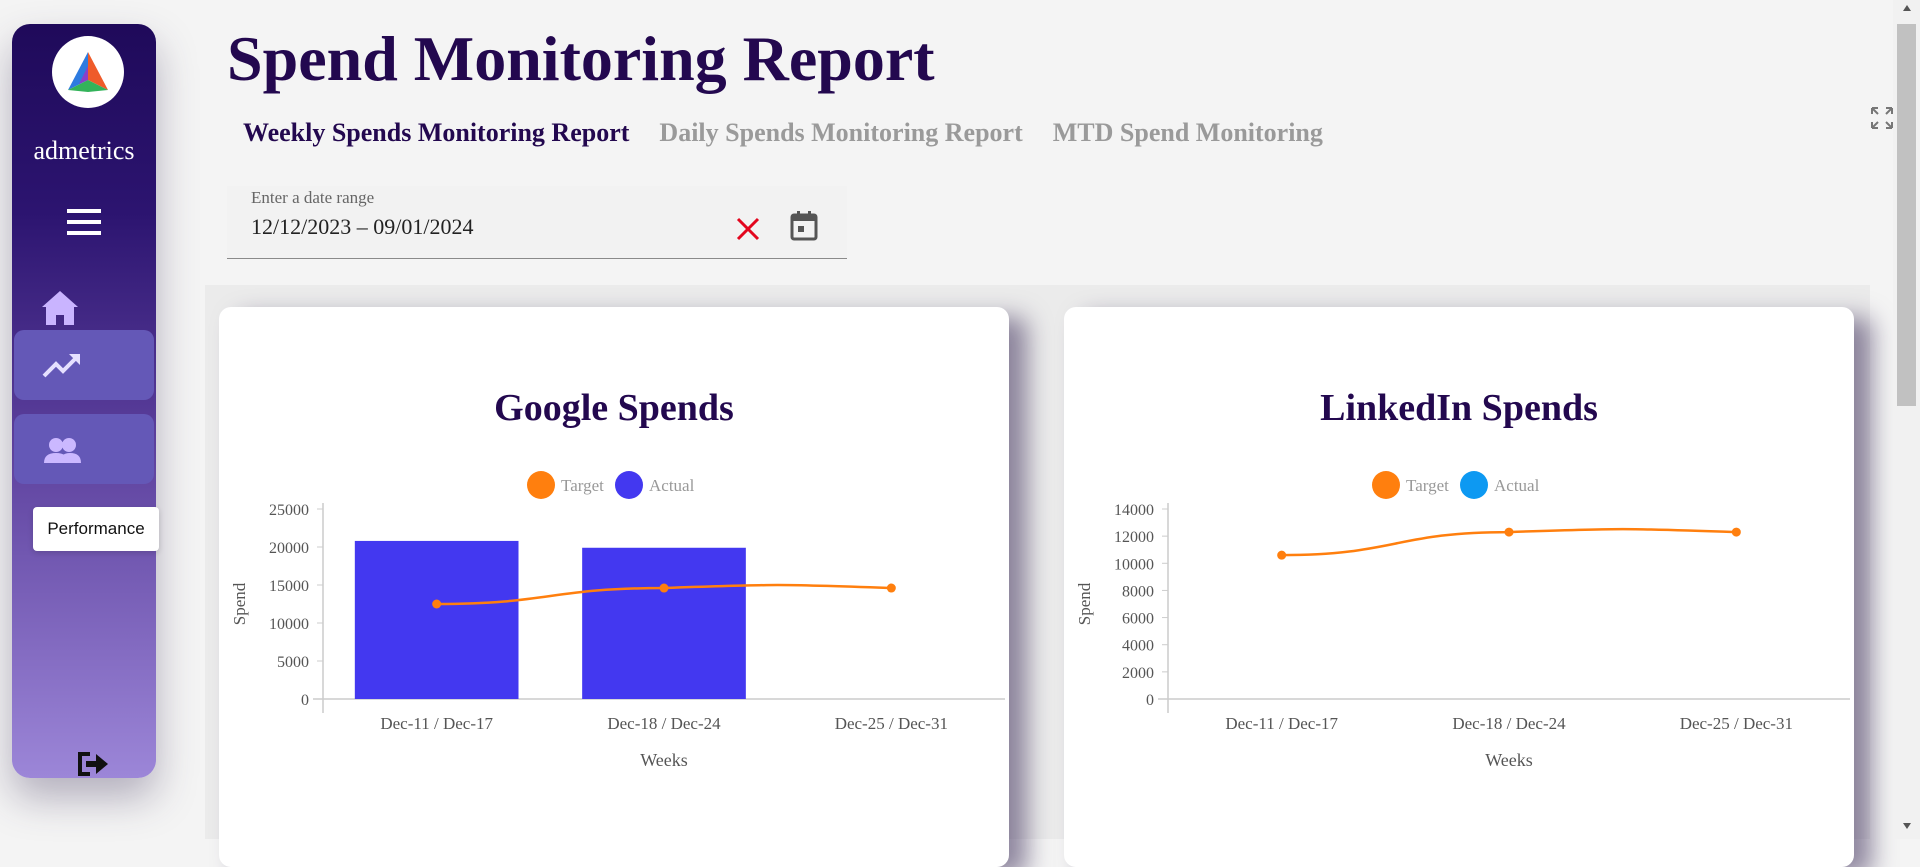 The height and width of the screenshot is (867, 1920). I want to click on trending-up-icon, so click(61, 366).